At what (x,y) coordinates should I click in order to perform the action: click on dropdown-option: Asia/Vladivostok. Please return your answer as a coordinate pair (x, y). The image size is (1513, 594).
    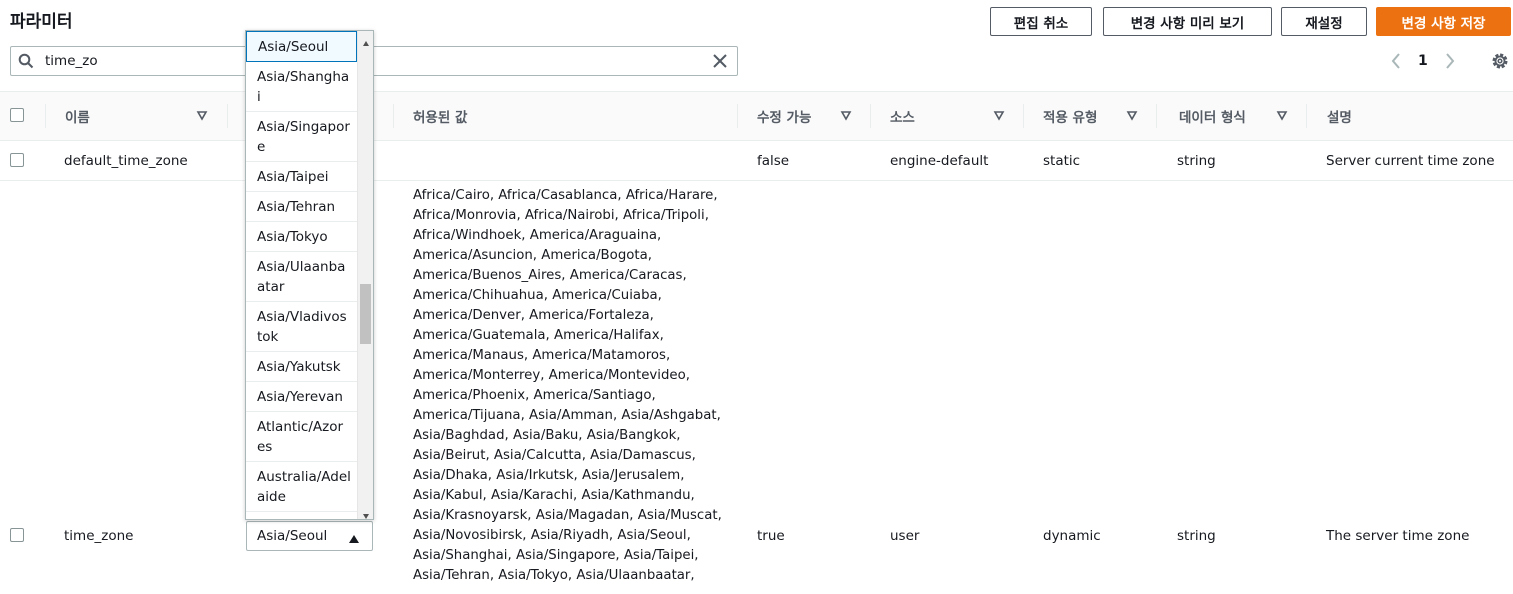
    Looking at the image, I should click on (301, 327).